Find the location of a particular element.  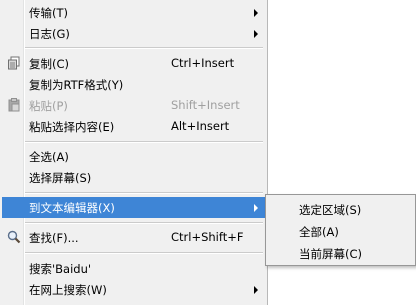

submenu-item-label: 当前屏幕(C) is located at coordinates (331, 254).